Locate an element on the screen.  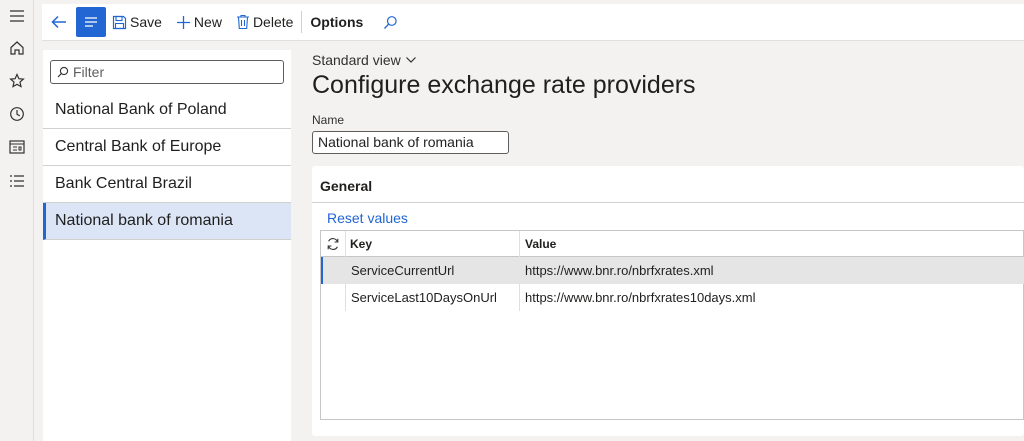
reset-values-button: Reset values is located at coordinates (367, 218).